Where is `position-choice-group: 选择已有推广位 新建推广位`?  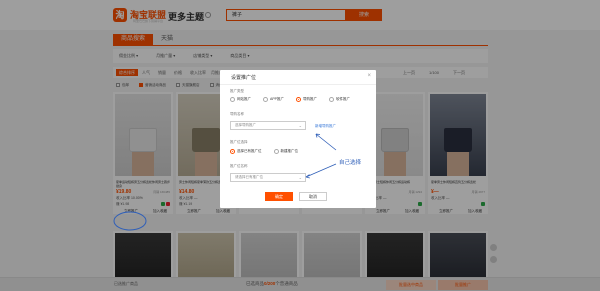 position-choice-group: 选择已有推广位 新建推广位 is located at coordinates (270, 151).